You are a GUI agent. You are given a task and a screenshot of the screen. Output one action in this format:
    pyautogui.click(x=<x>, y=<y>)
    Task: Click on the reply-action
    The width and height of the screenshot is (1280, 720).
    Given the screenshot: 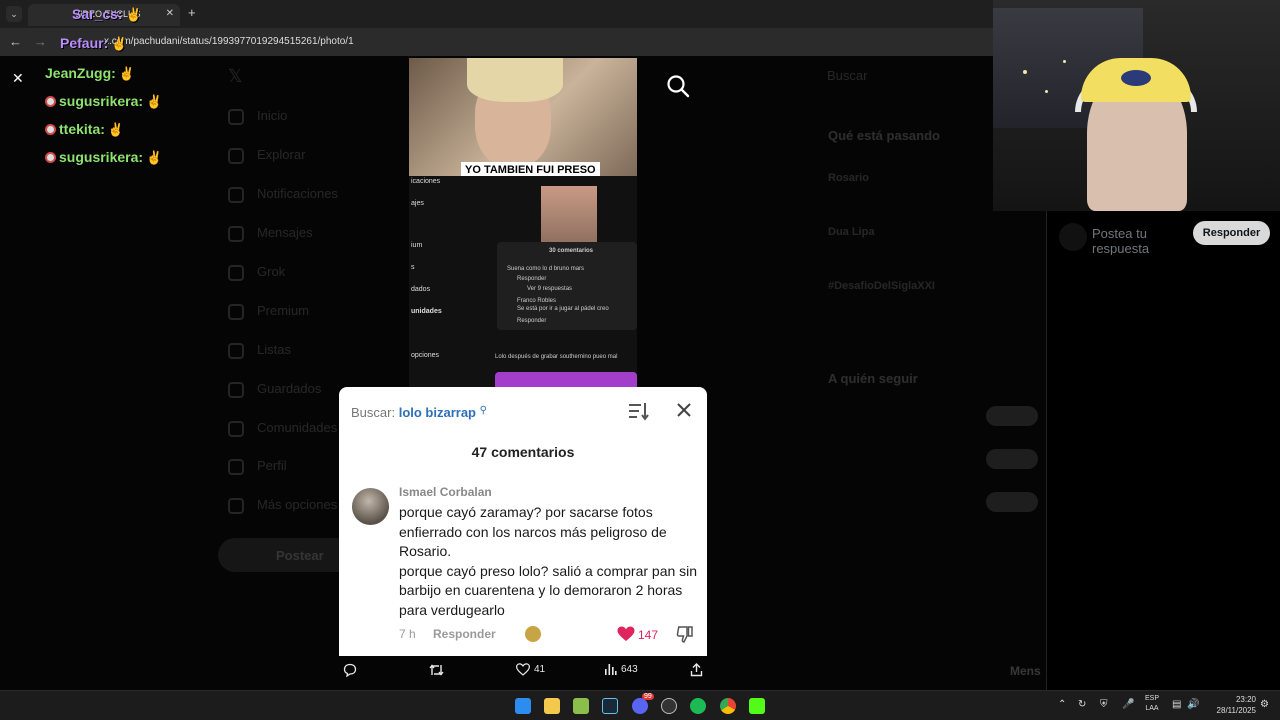 What is the action you would take?
    pyautogui.click(x=352, y=670)
    